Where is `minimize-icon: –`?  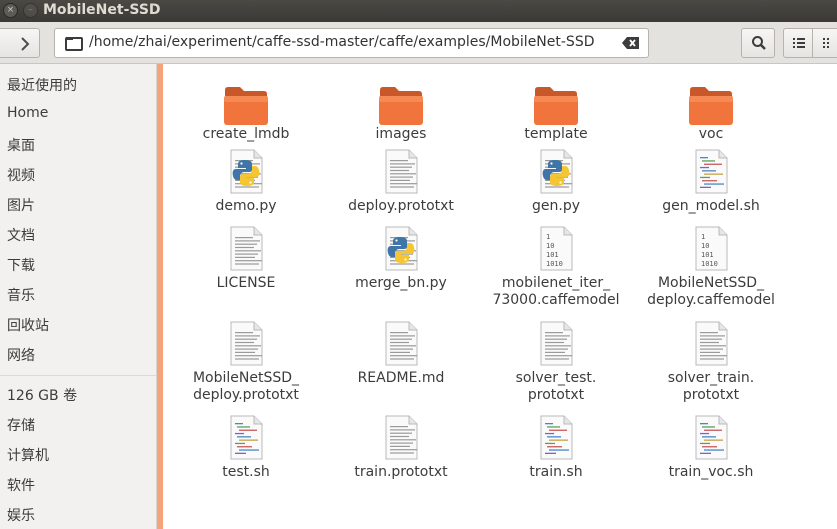 minimize-icon: – is located at coordinates (30, 10).